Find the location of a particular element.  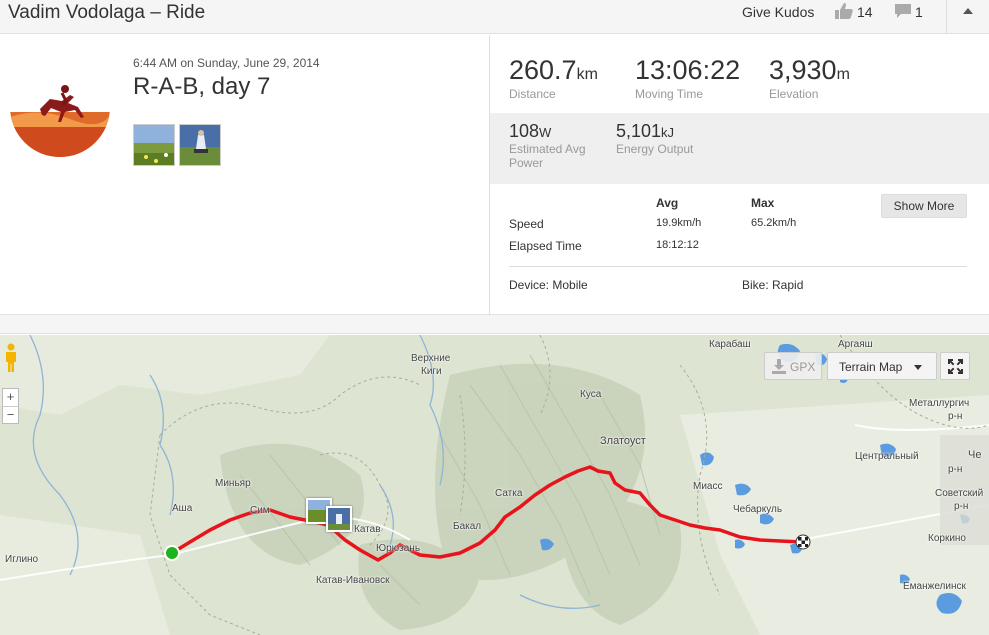

bike-info: Bike: Rapid is located at coordinates (772, 285).